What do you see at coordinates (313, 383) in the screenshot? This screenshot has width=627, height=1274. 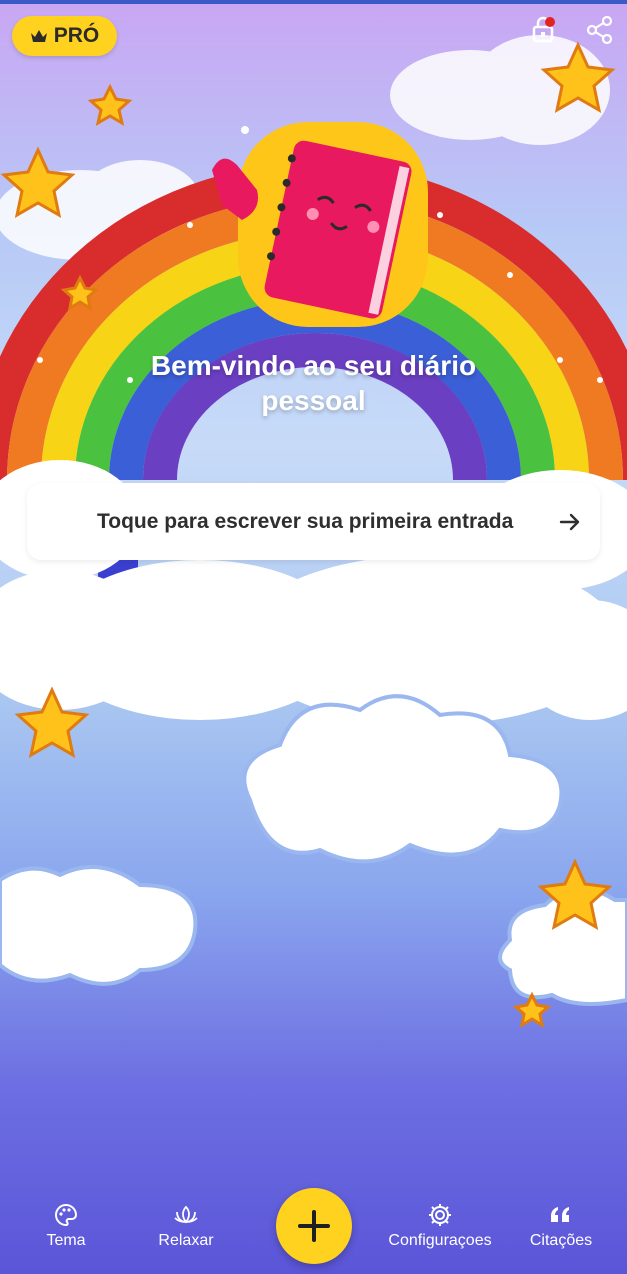 I see `welcome-title: Bem-vindo ao seu diário pessoal` at bounding box center [313, 383].